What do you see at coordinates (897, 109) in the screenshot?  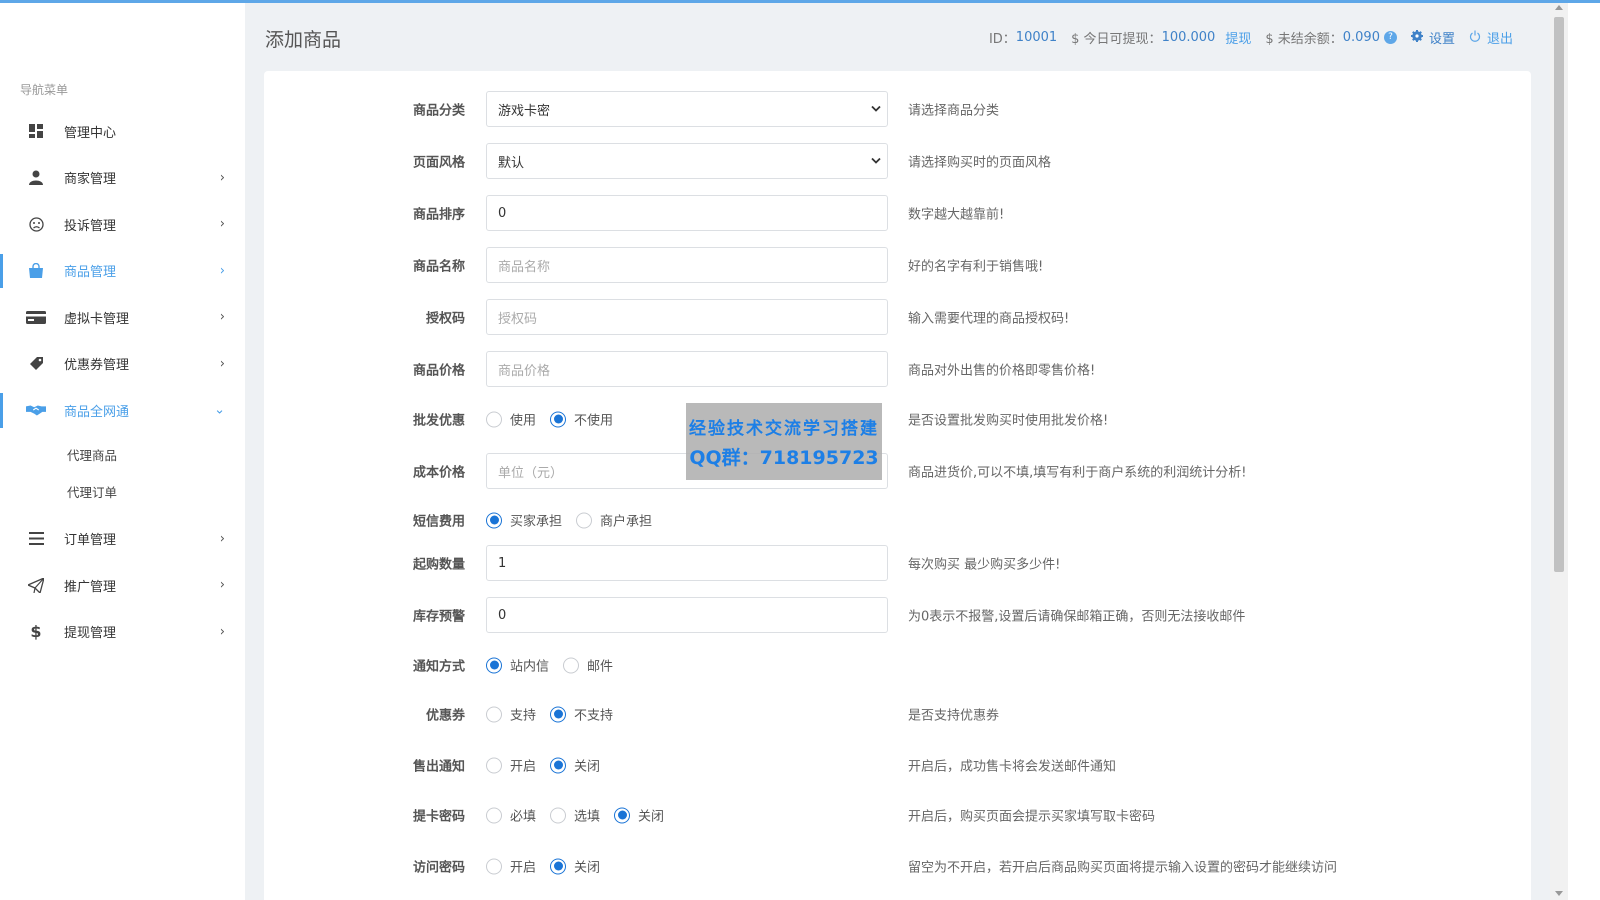 I see `row-category: 商品分类 游戏卡密 请选择商品分类` at bounding box center [897, 109].